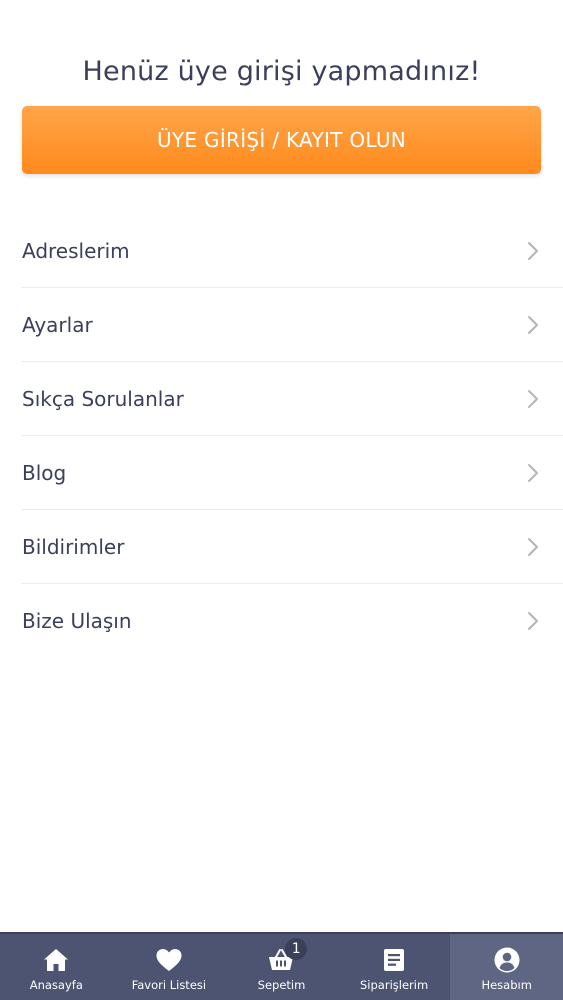  I want to click on page-title: Henüz üye girişi yapmadınız!, so click(281, 71).